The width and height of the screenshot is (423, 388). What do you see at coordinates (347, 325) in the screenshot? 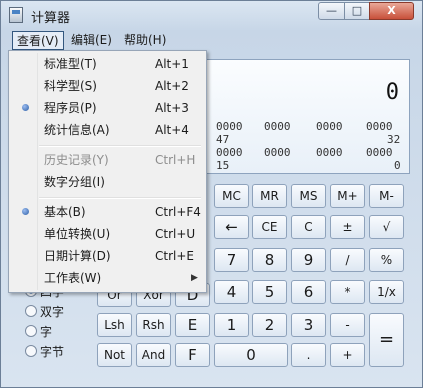
I see `key-subtract: -` at bounding box center [347, 325].